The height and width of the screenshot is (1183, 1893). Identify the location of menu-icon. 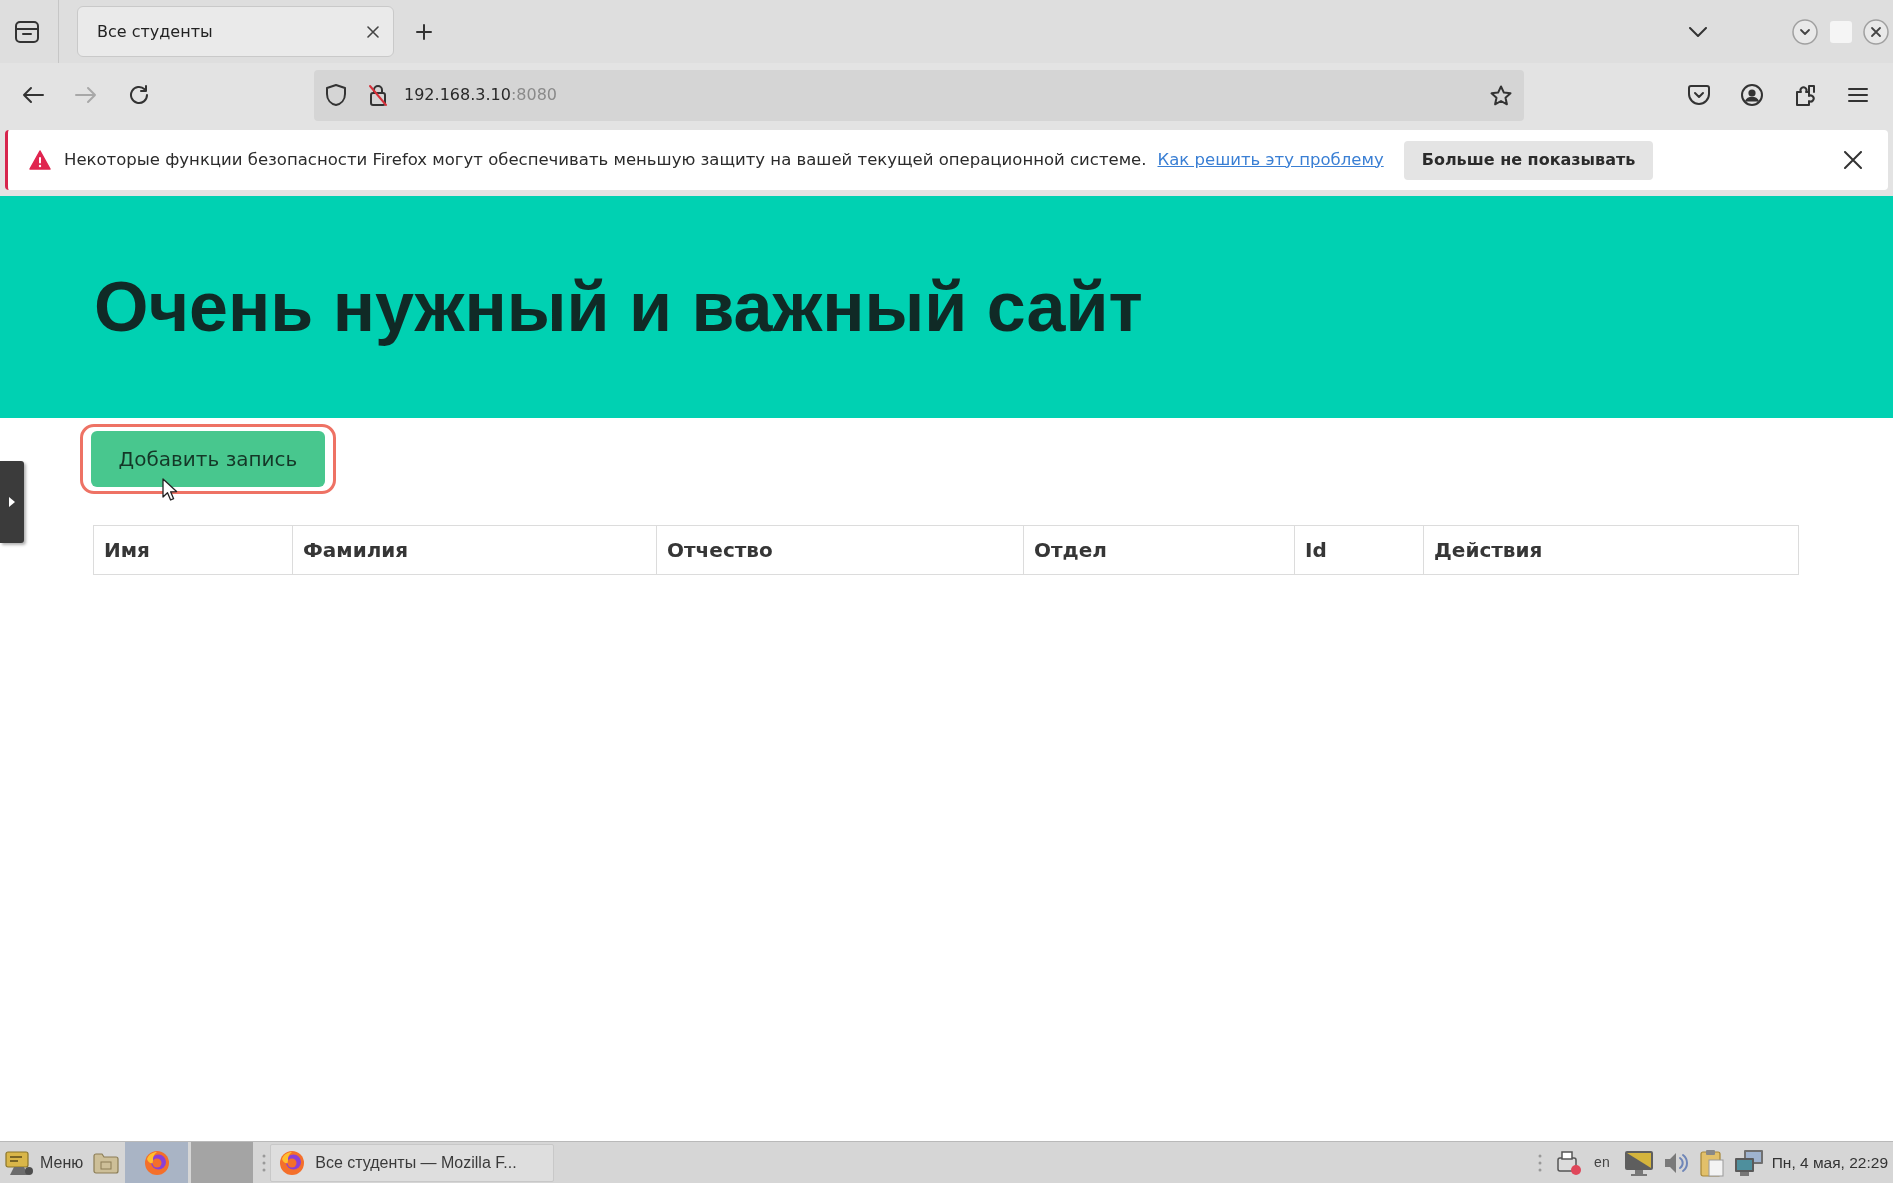
(1858, 95).